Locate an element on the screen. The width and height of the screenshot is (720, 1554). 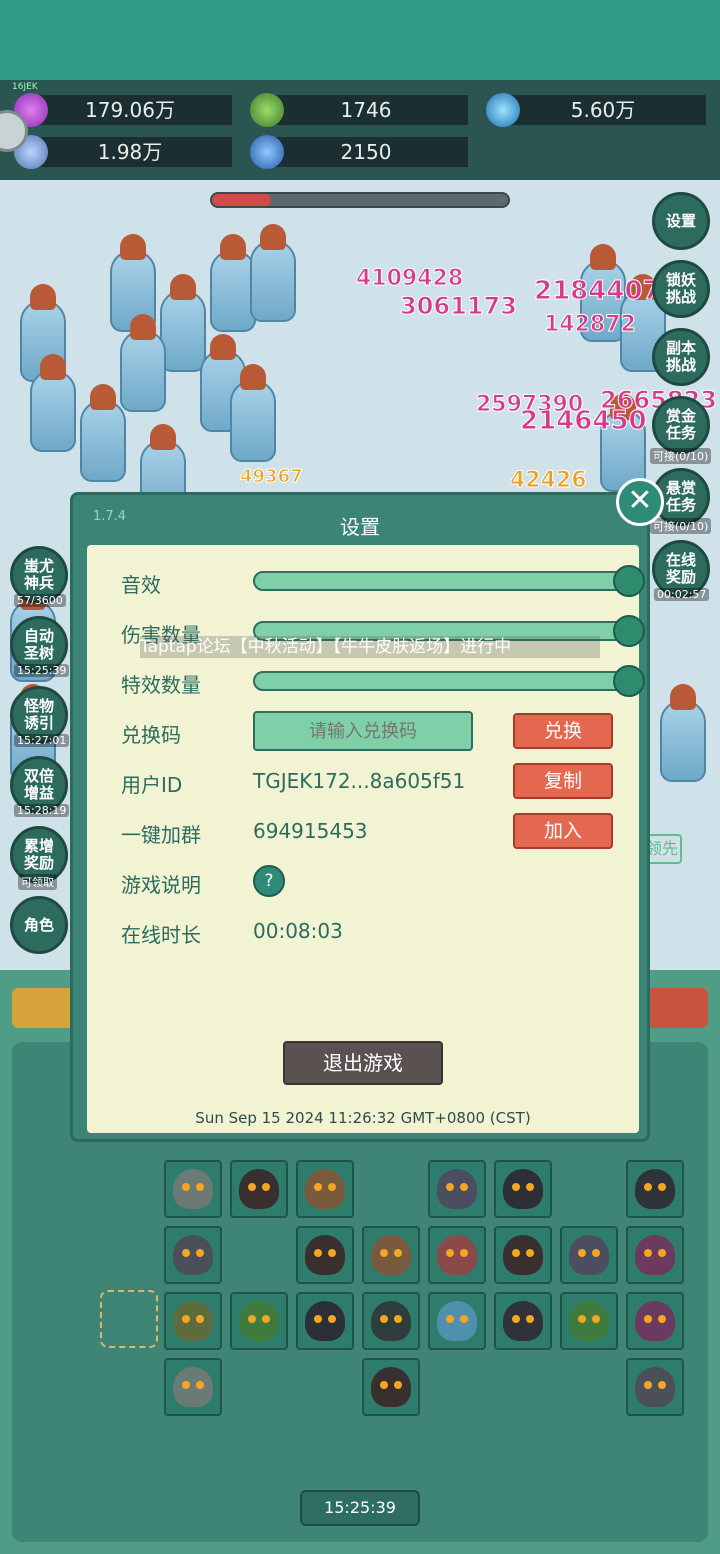
damage-number: 142872 is located at coordinates (590, 325).